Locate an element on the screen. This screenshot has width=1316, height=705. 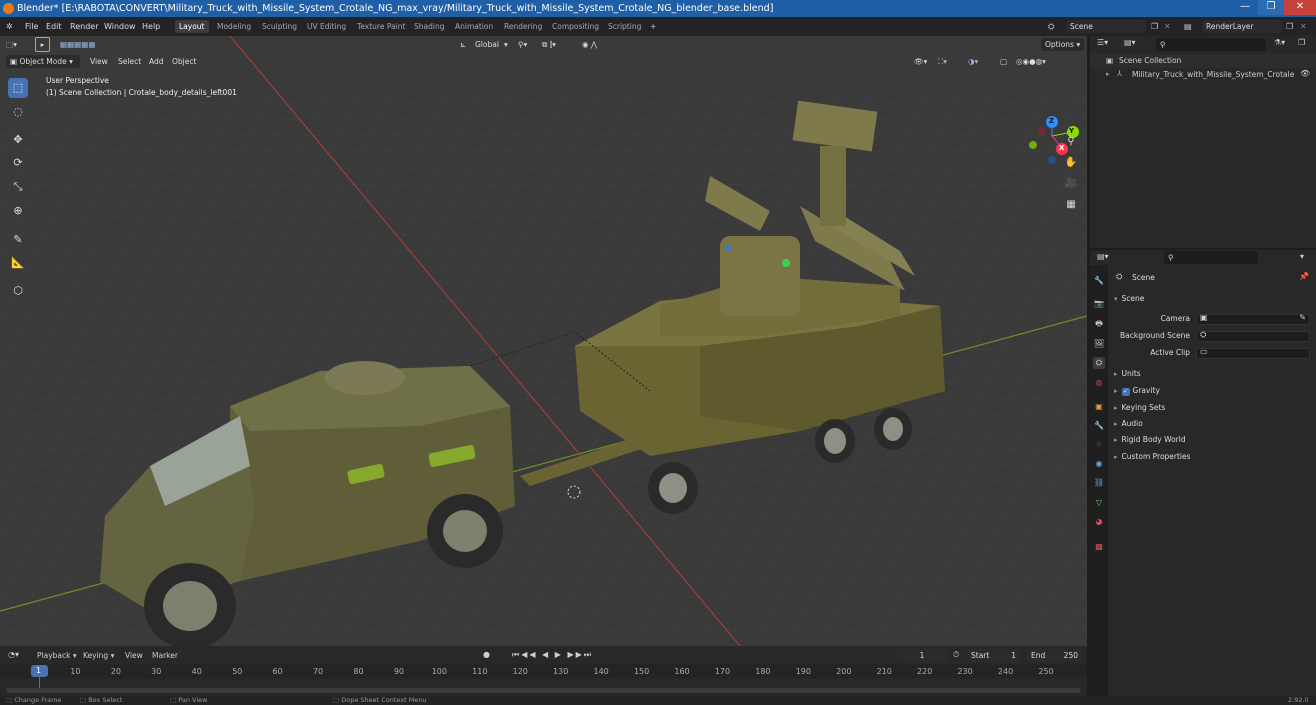
renderlayer-browse-icon: ▤ is located at coordinates (1188, 26).